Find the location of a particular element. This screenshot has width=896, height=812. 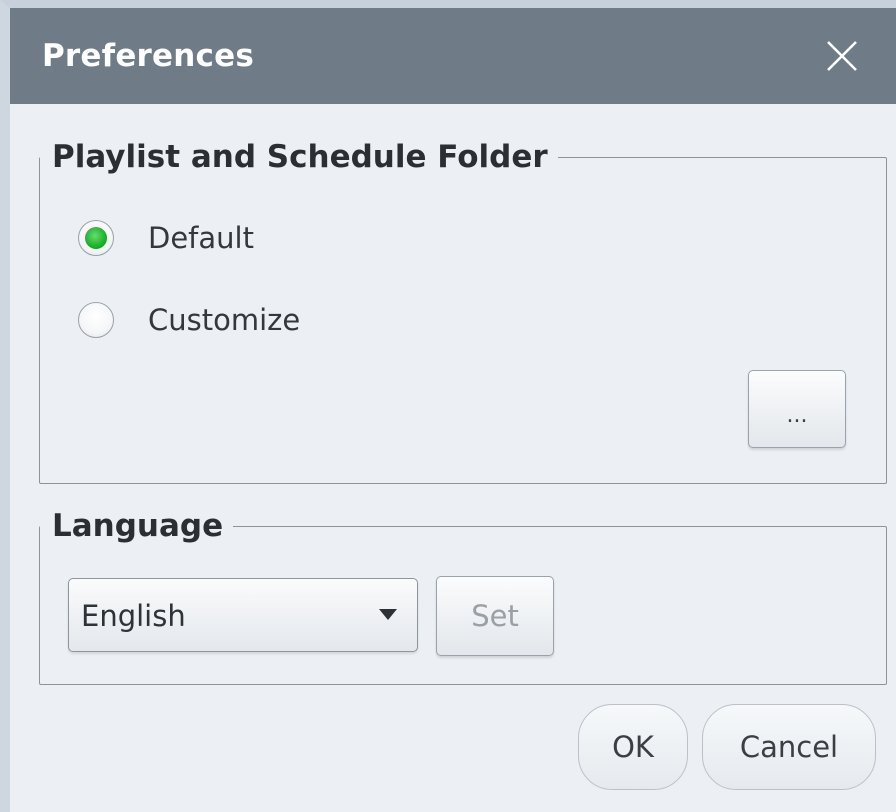

close-icon is located at coordinates (842, 56).